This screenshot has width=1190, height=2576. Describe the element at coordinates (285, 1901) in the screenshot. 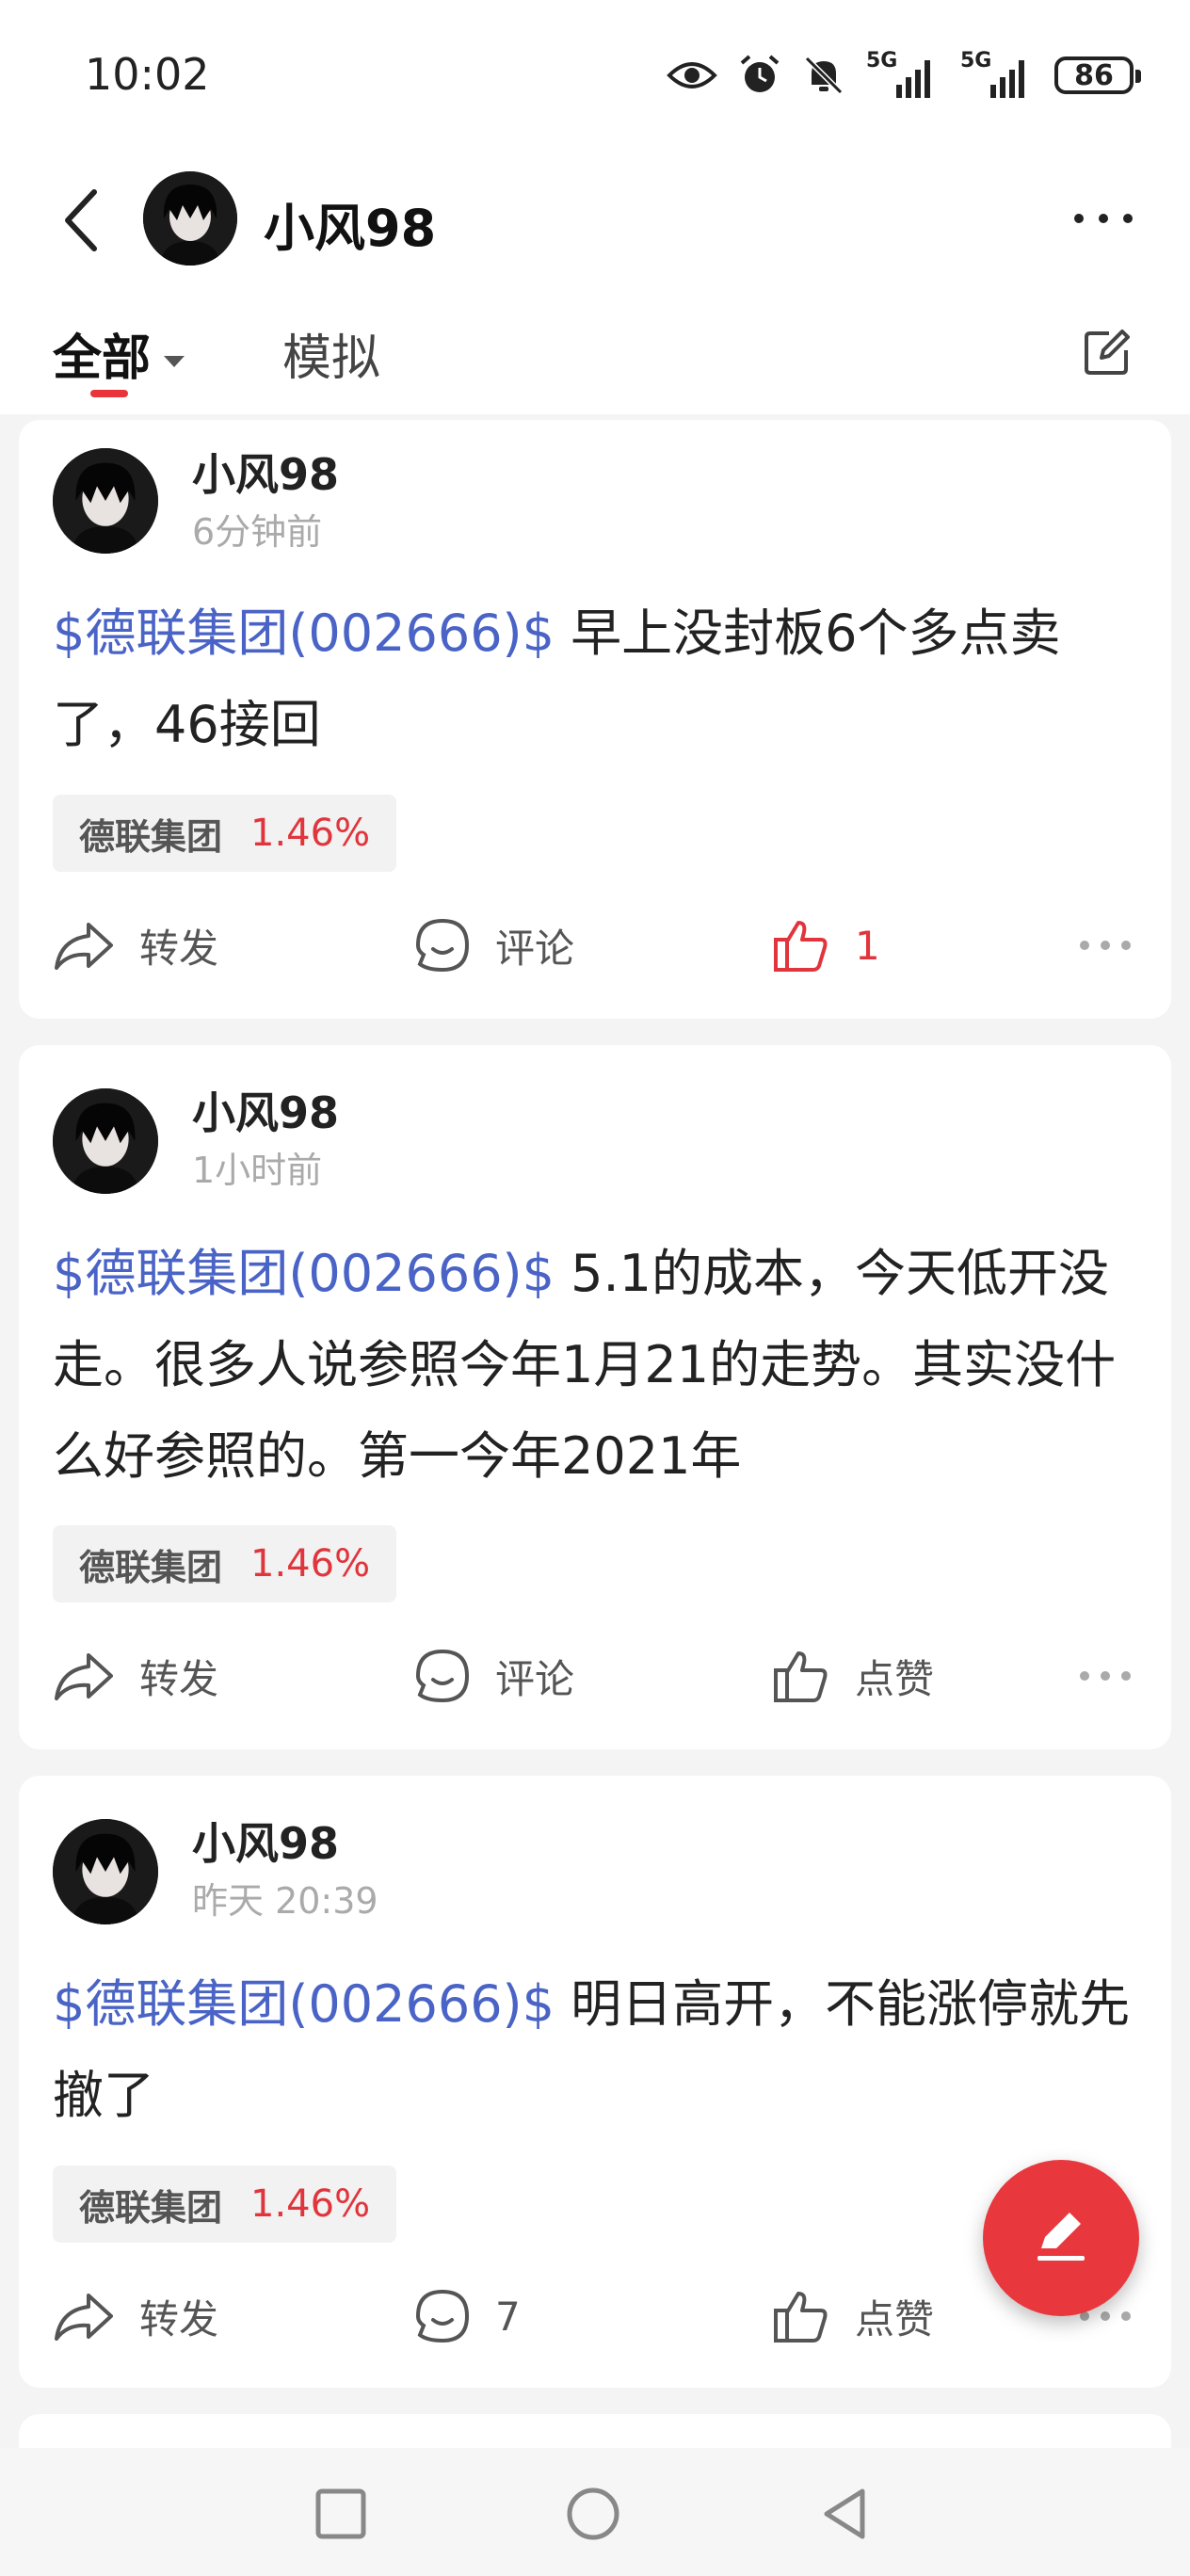

I see `post-time: 昨天 20:39` at that location.